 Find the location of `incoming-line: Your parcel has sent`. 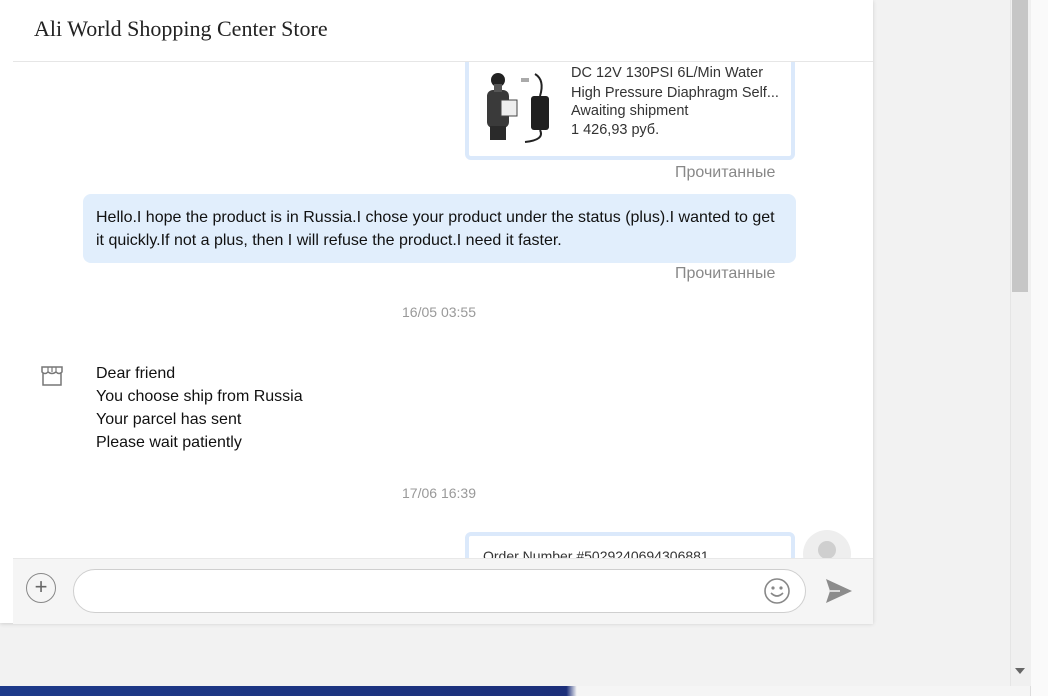

incoming-line: Your parcel has sent is located at coordinates (169, 419).